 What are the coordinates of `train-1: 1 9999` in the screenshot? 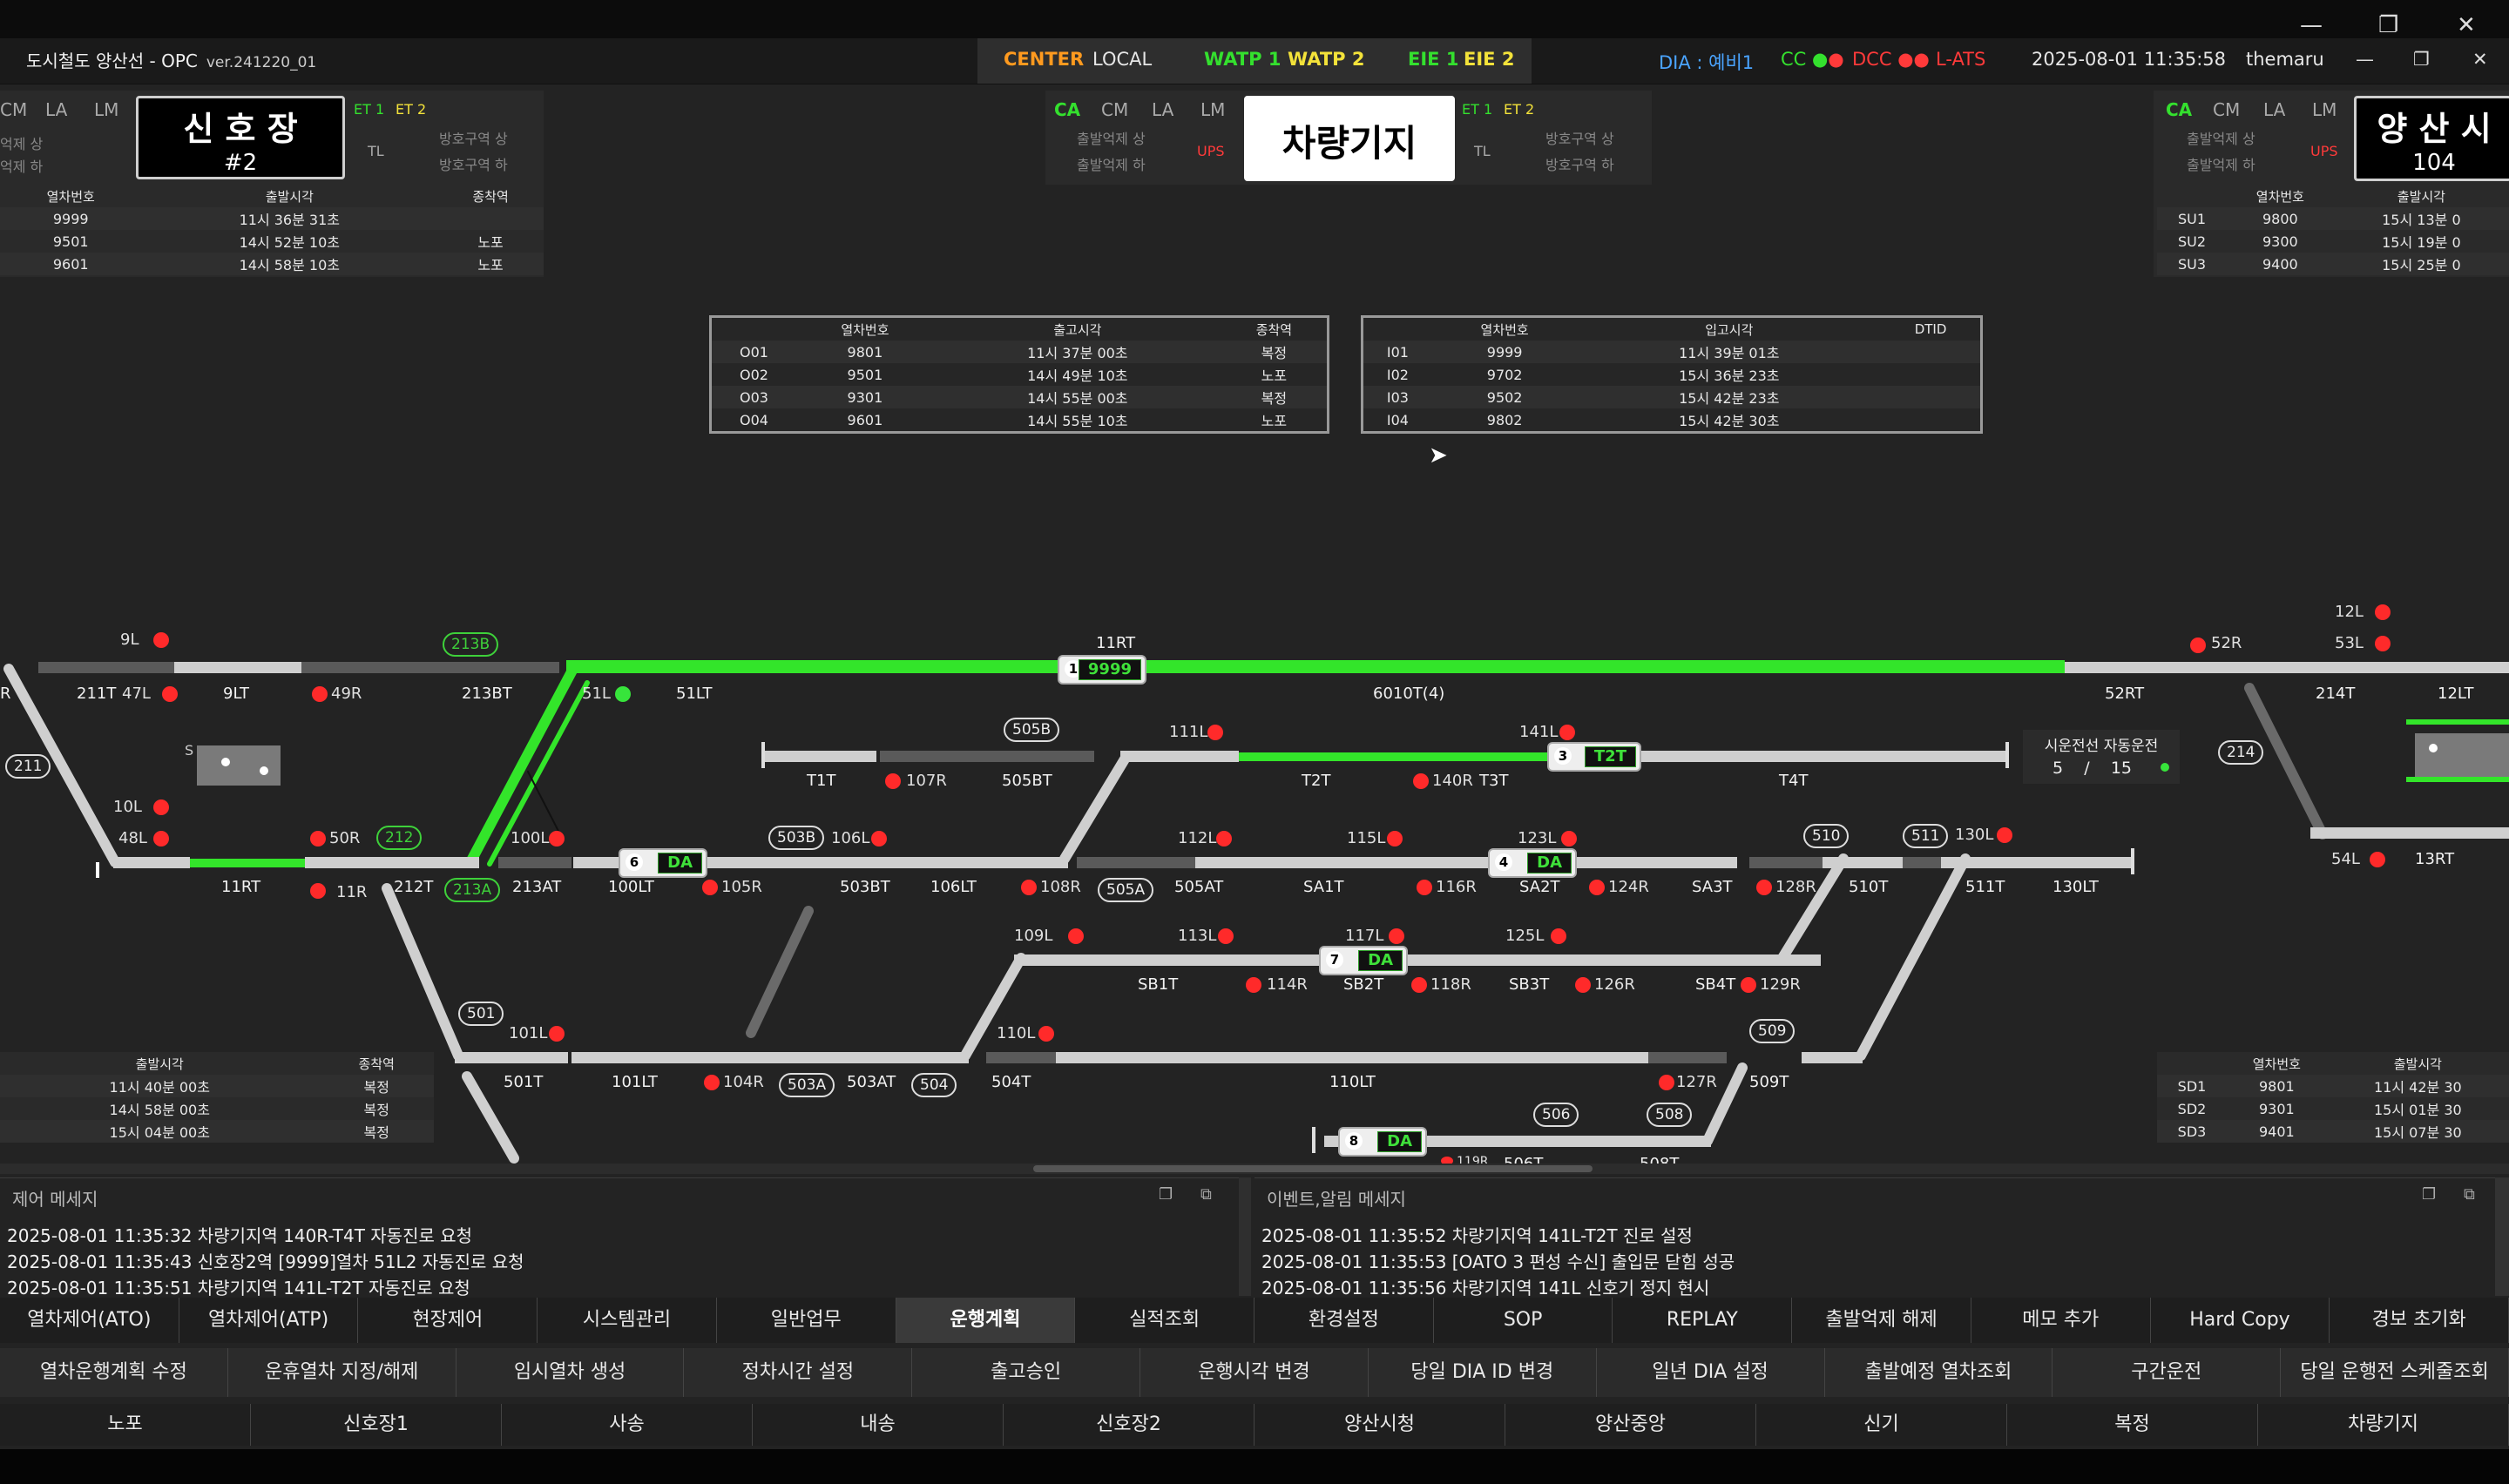 It's located at (1102, 670).